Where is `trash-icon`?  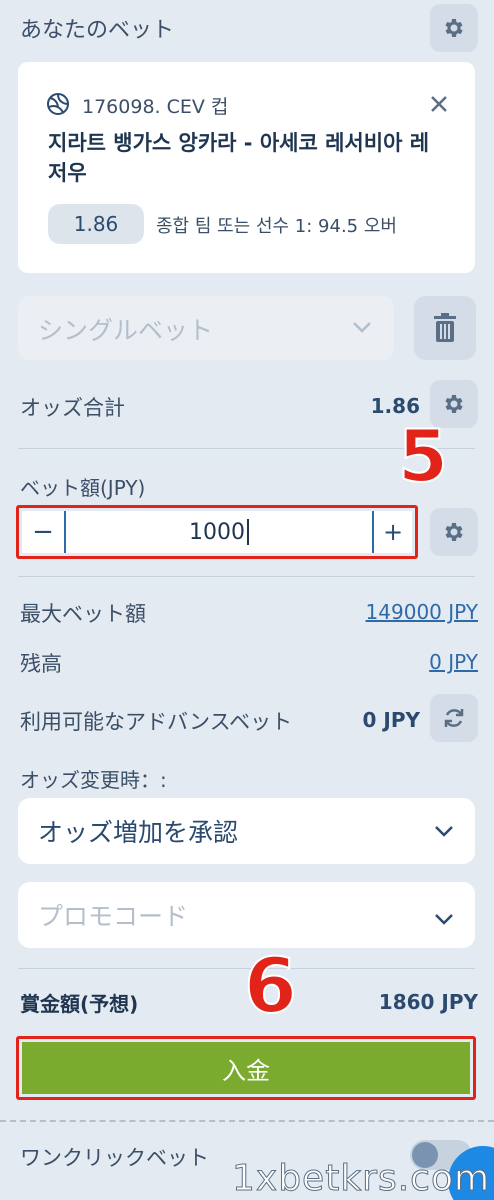
trash-icon is located at coordinates (445, 327).